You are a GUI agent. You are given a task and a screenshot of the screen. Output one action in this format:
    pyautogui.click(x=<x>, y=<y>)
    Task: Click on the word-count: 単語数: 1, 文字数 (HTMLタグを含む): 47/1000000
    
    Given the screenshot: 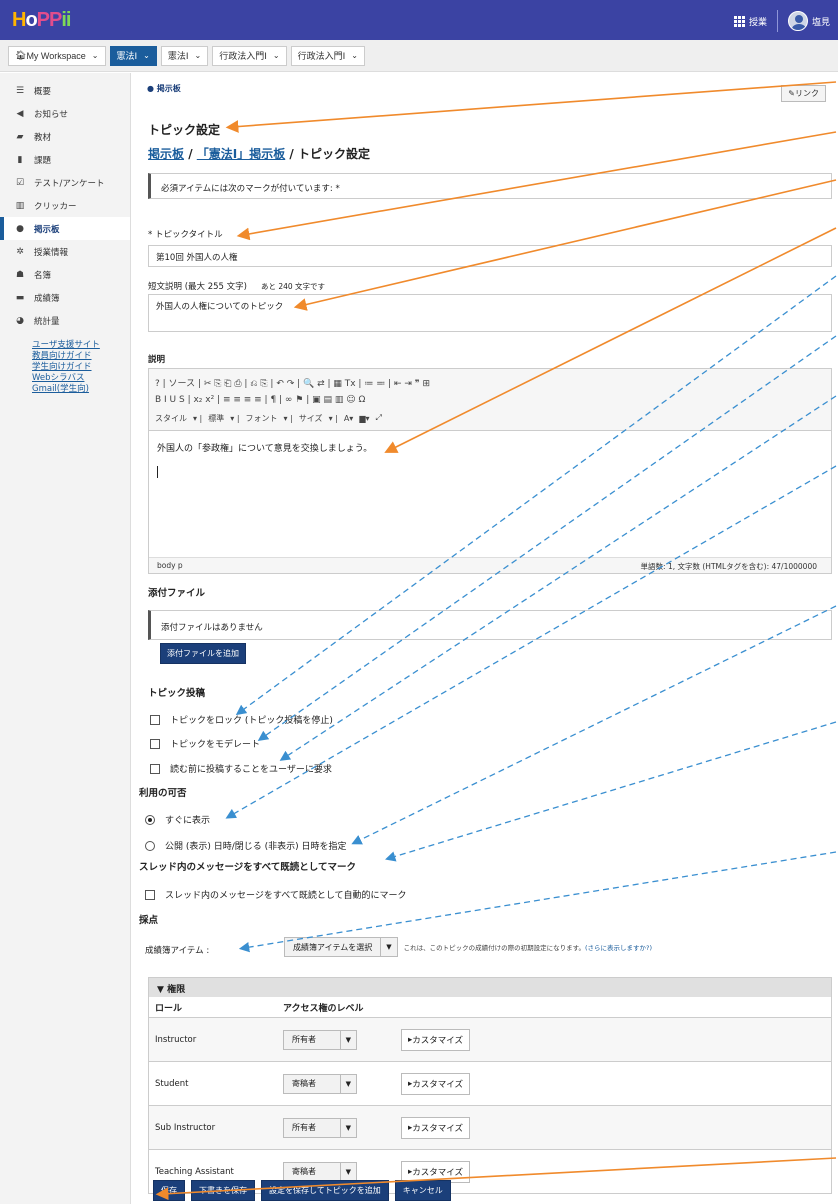 What is the action you would take?
    pyautogui.click(x=728, y=566)
    